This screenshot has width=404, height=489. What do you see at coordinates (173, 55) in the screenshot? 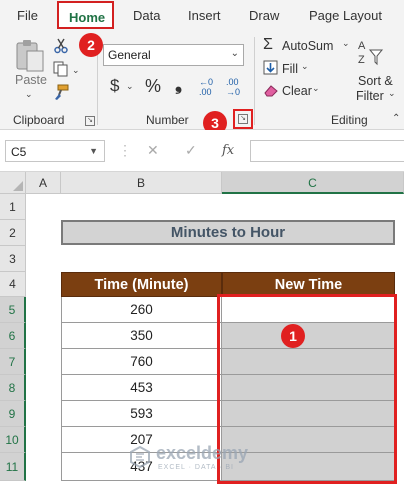
I see `number-format-dropdown: General ⌄` at bounding box center [173, 55].